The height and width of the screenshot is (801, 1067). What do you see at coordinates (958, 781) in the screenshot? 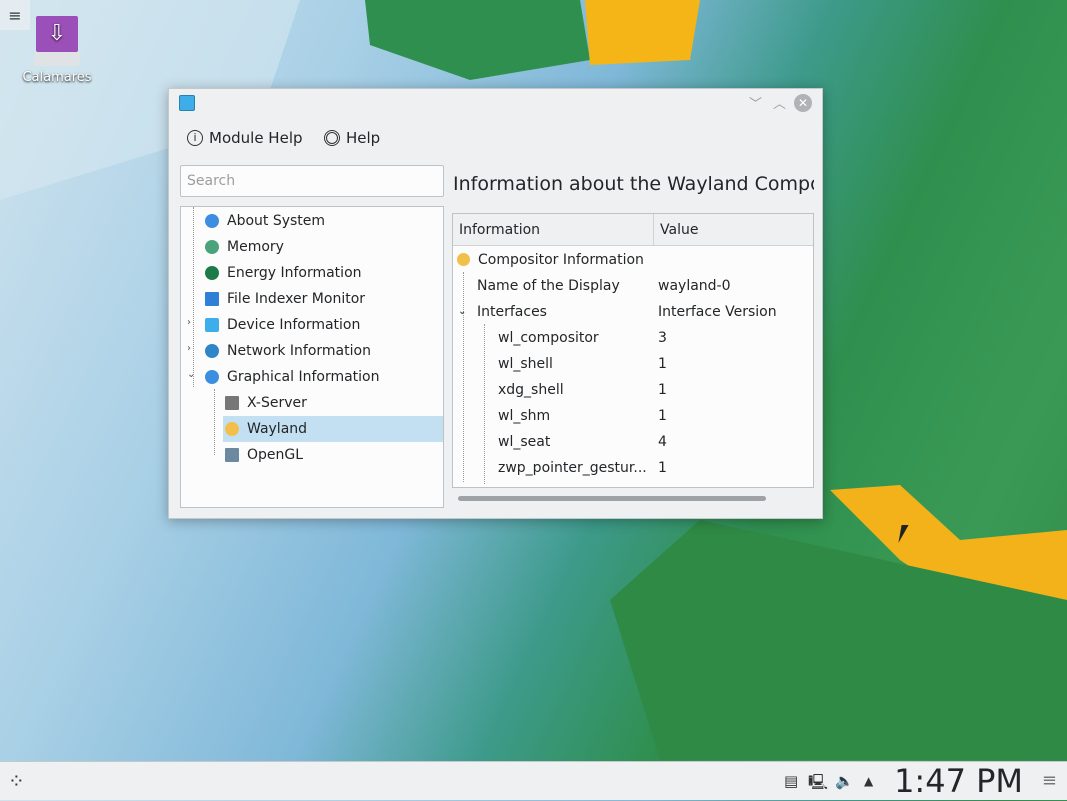
I see `clock: 1:47 PM` at bounding box center [958, 781].